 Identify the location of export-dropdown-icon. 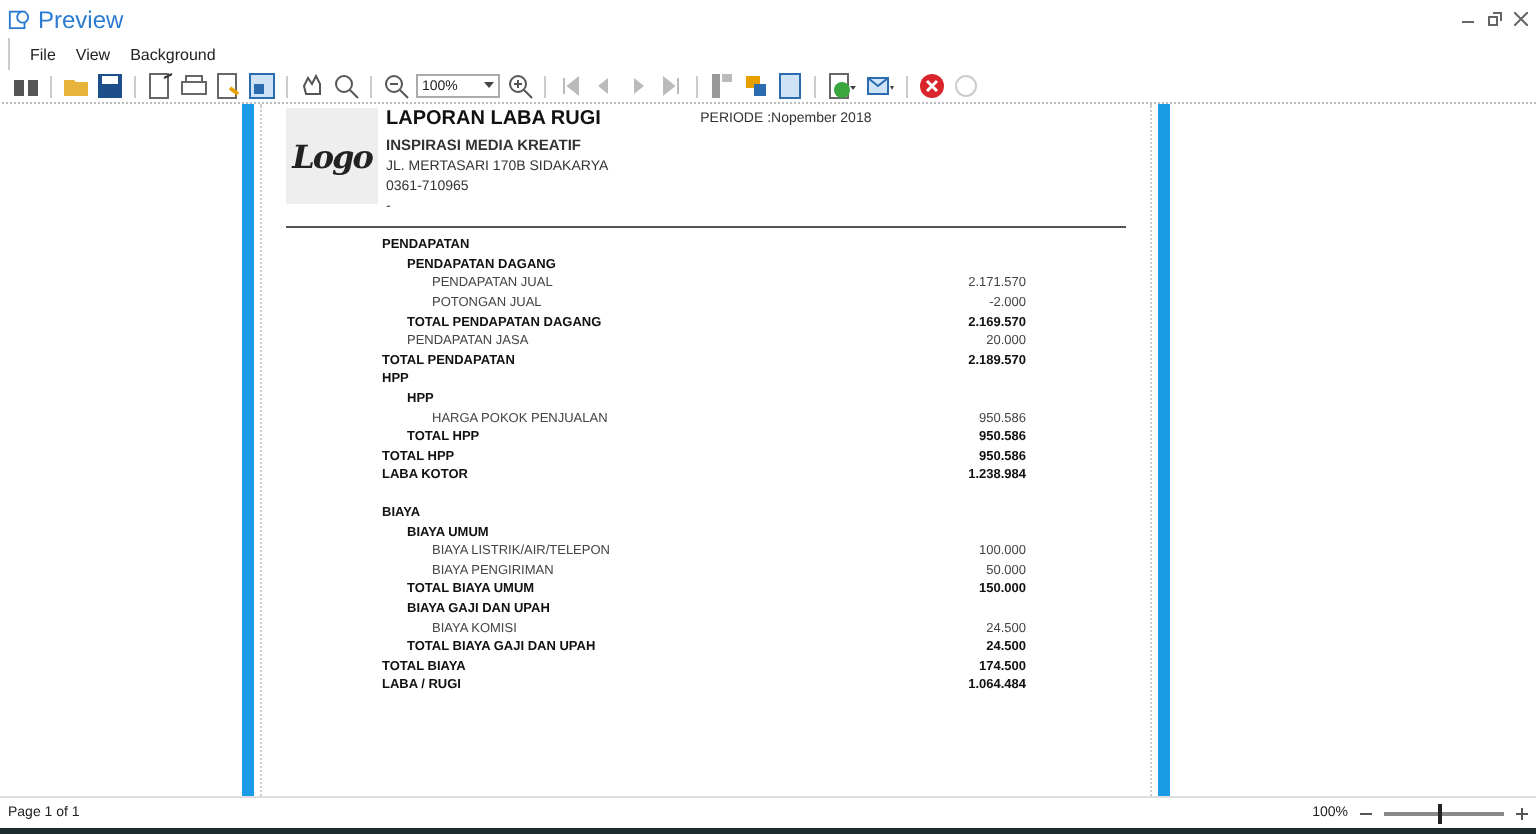
(842, 86).